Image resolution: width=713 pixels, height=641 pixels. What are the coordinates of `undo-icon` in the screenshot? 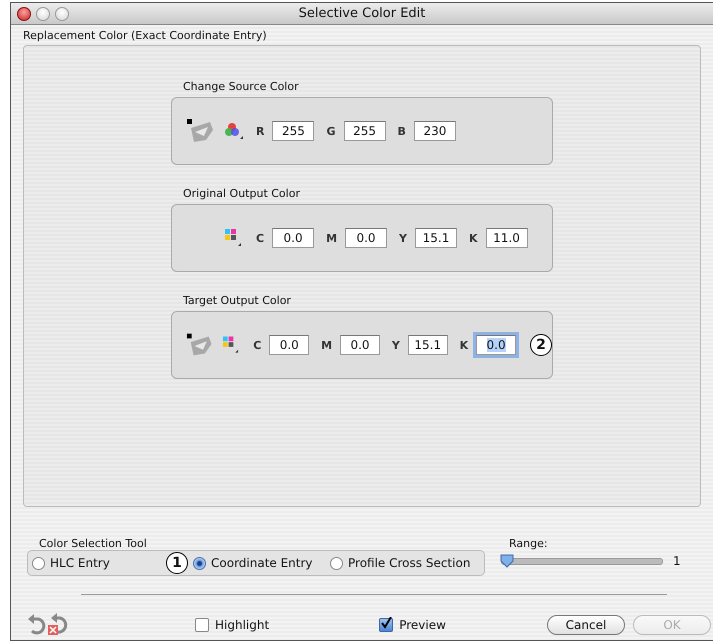 It's located at (37, 625).